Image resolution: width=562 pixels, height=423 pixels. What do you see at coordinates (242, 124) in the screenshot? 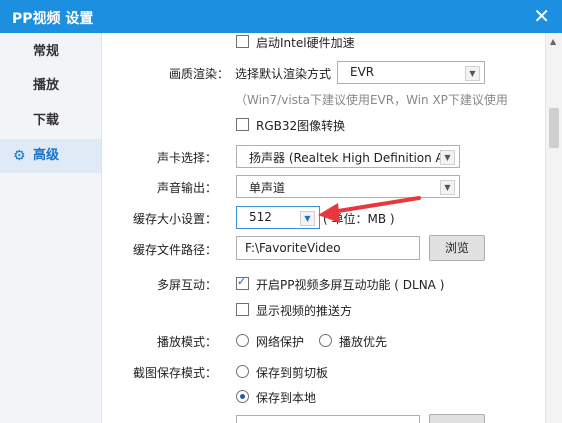
I see `rgb32-checkbox` at bounding box center [242, 124].